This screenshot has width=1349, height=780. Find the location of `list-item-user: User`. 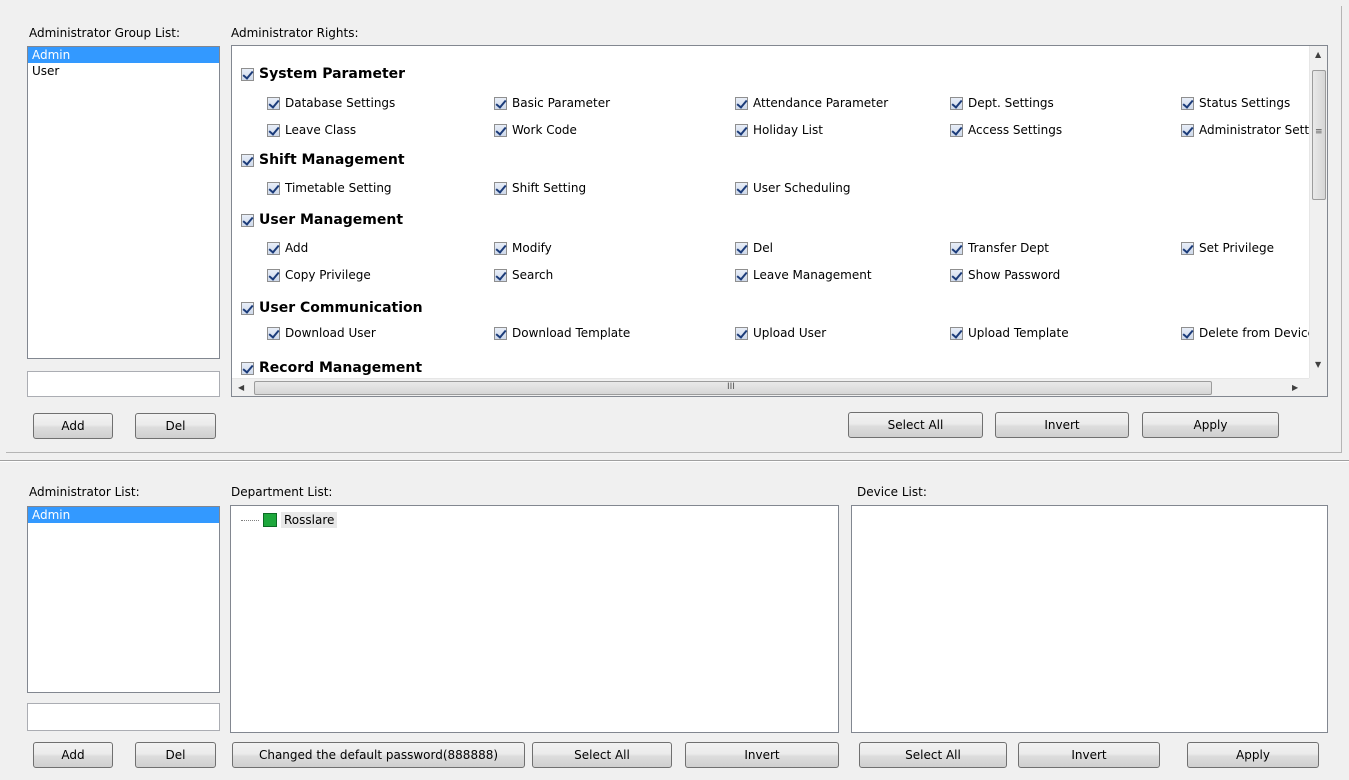

list-item-user: User is located at coordinates (123, 71).